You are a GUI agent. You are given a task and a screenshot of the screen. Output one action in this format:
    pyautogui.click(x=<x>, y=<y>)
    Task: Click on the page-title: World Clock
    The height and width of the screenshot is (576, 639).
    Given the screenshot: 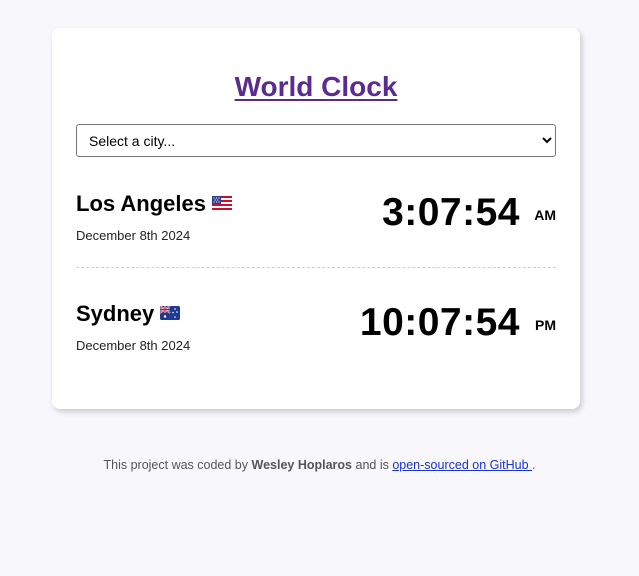 What is the action you would take?
    pyautogui.click(x=316, y=87)
    